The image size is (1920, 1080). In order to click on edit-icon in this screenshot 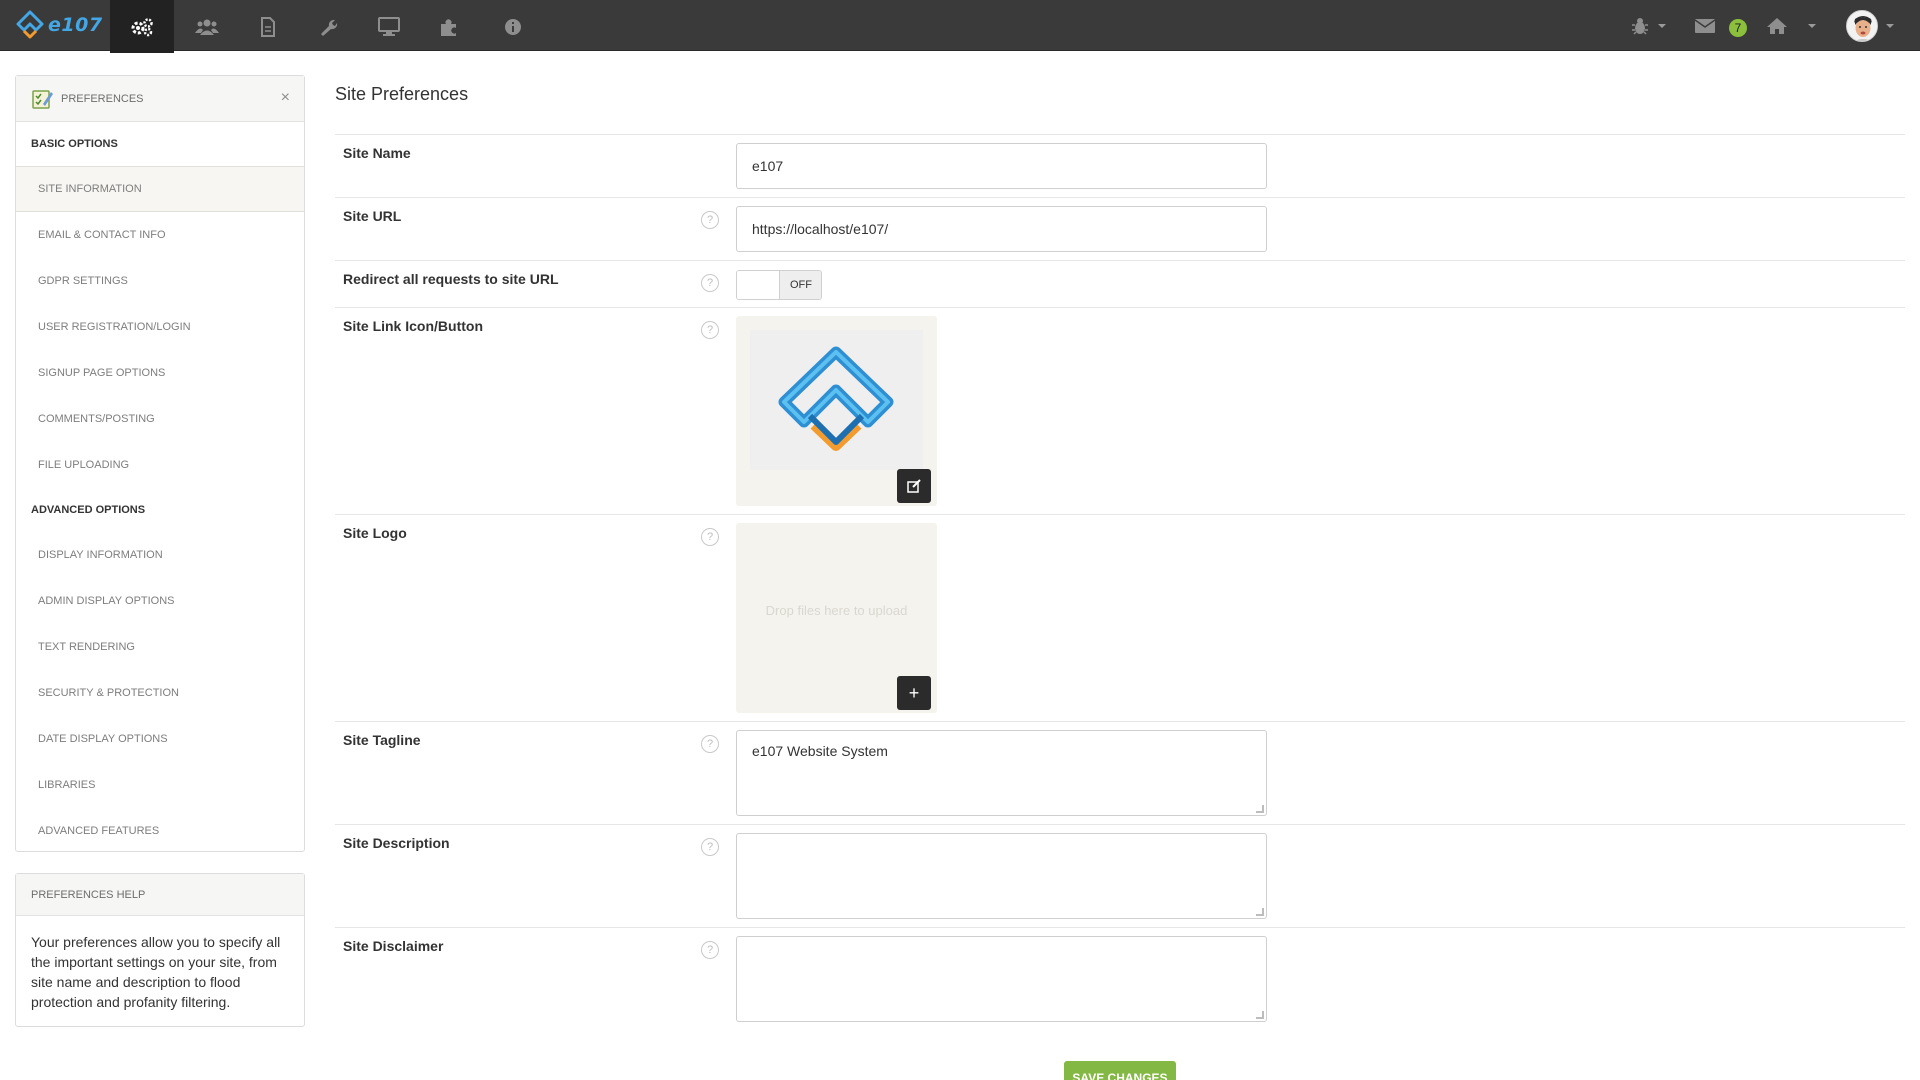, I will do `click(914, 486)`.